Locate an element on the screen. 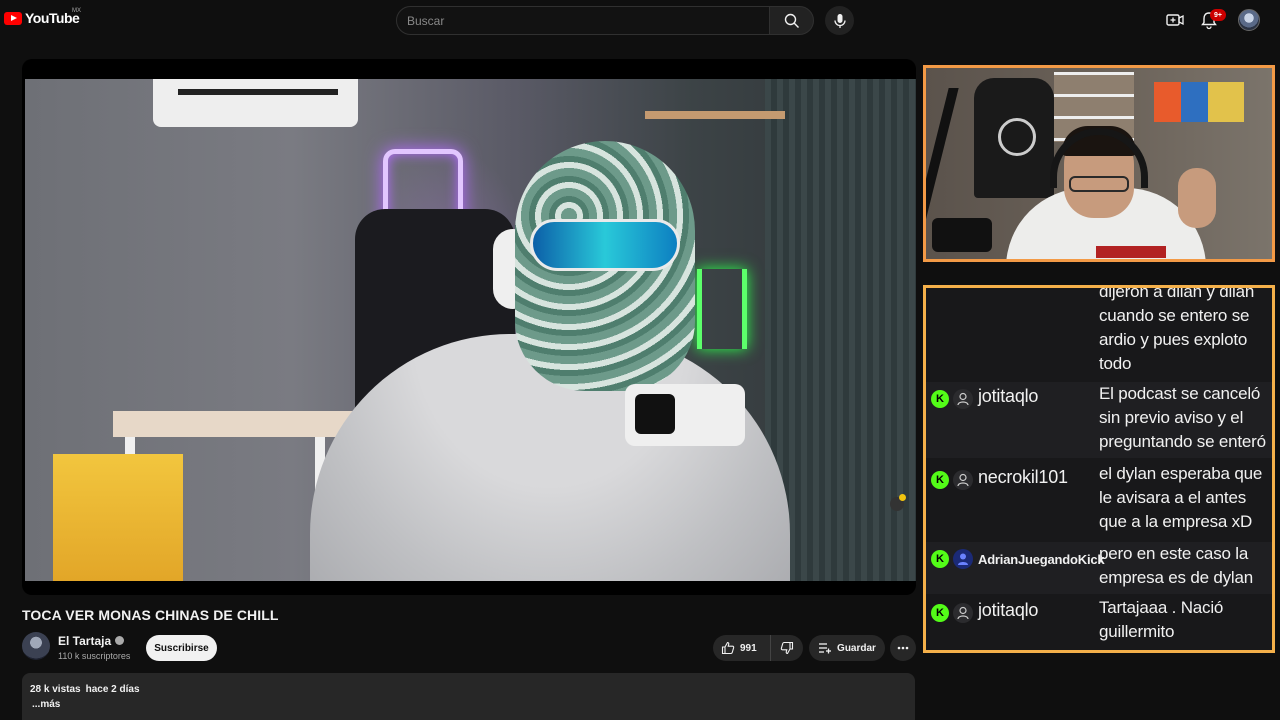  top-header: YouTube MX 9+ is located at coordinates (640, 20).